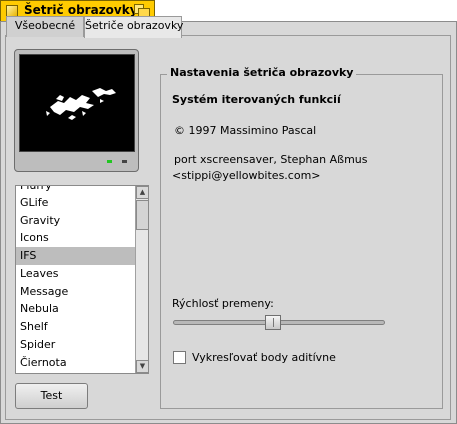  I want to click on window-title: Šetrič obrazovky, so click(81, 10).